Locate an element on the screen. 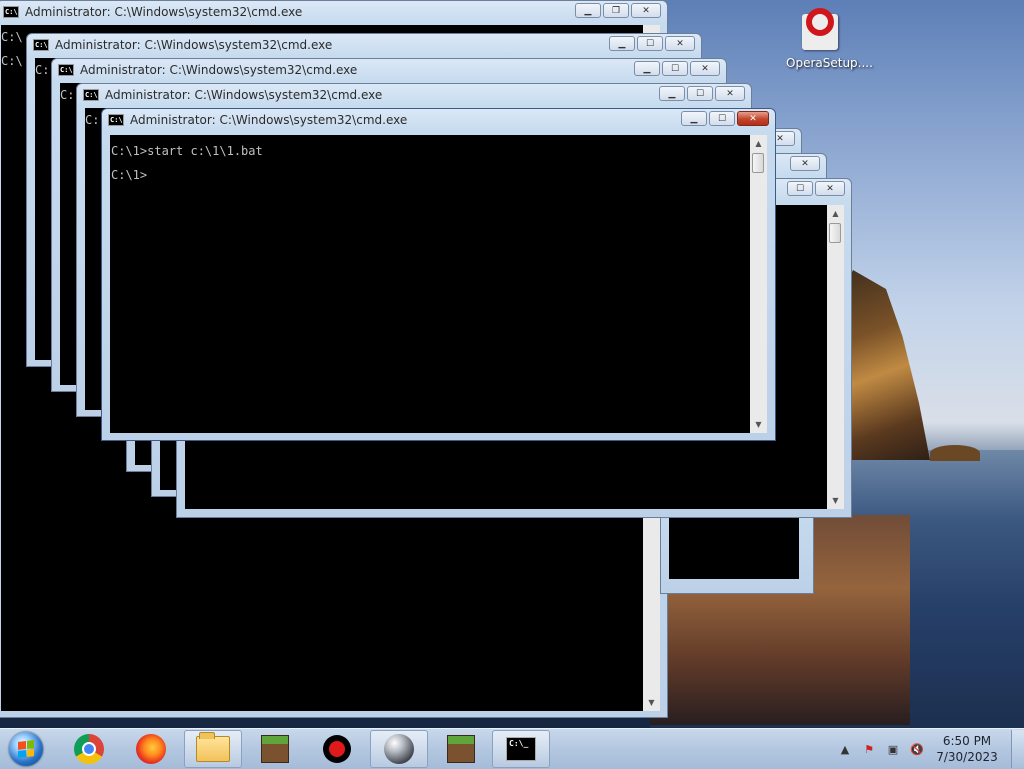 Image resolution: width=1024 pixels, height=769 pixels. restore-button: ❐ is located at coordinates (616, 10).